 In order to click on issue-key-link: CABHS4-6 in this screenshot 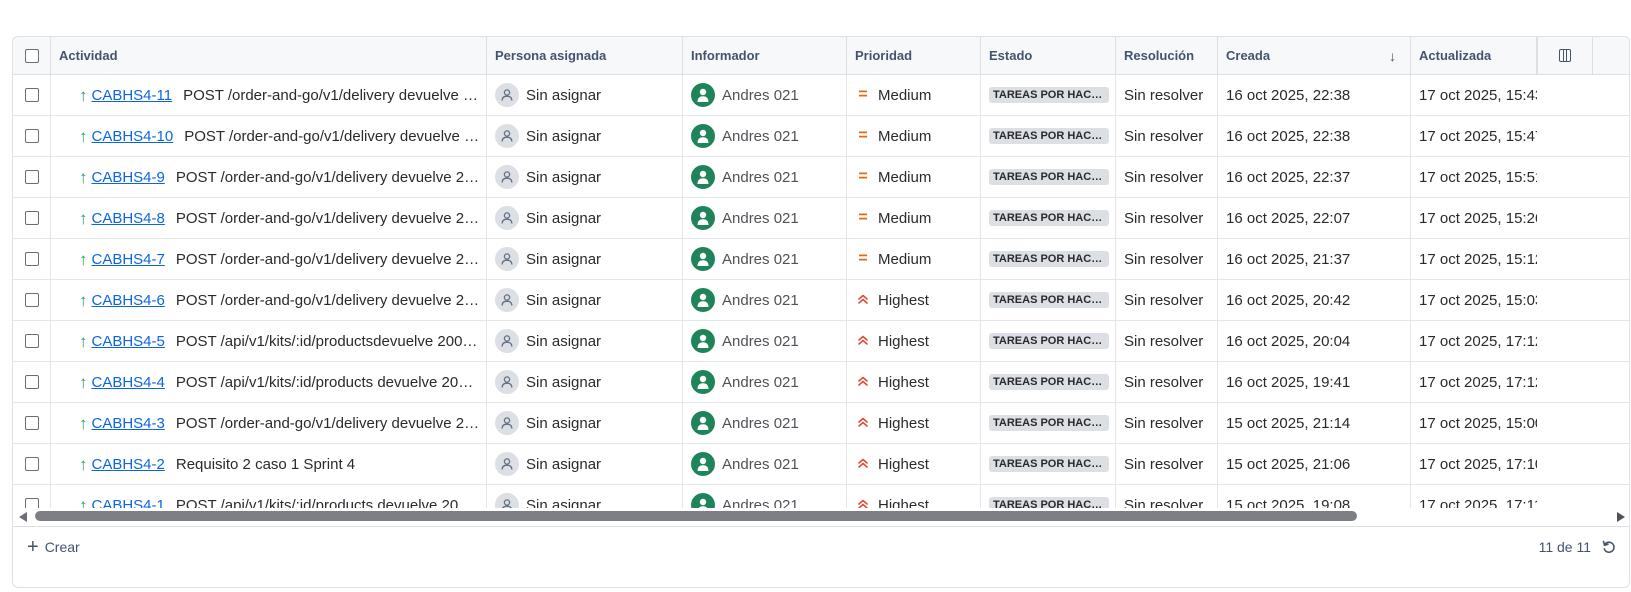, I will do `click(128, 300)`.